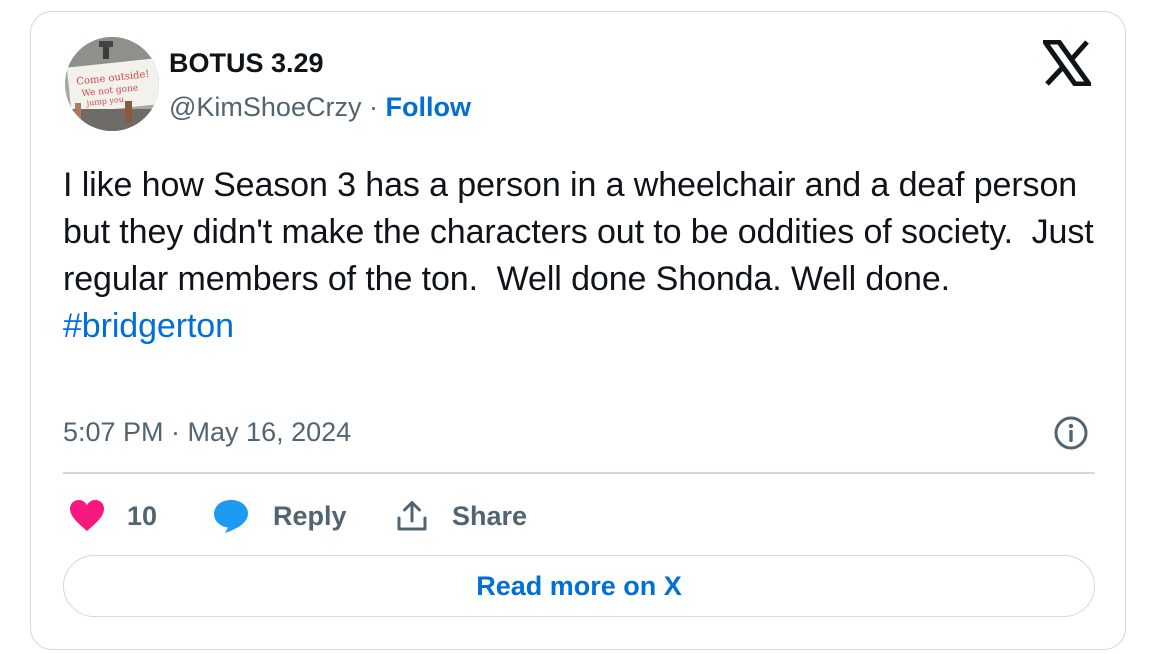  What do you see at coordinates (113, 516) in the screenshot?
I see `like-button: 10` at bounding box center [113, 516].